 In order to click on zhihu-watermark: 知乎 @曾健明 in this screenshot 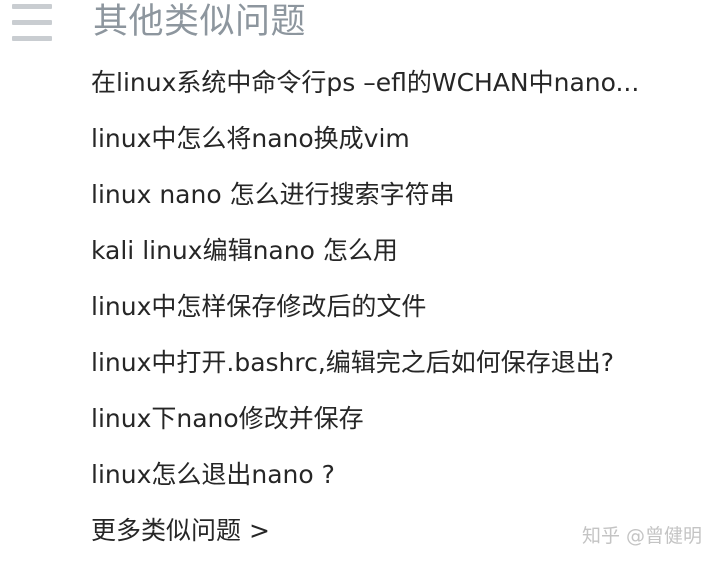, I will do `click(641, 536)`.